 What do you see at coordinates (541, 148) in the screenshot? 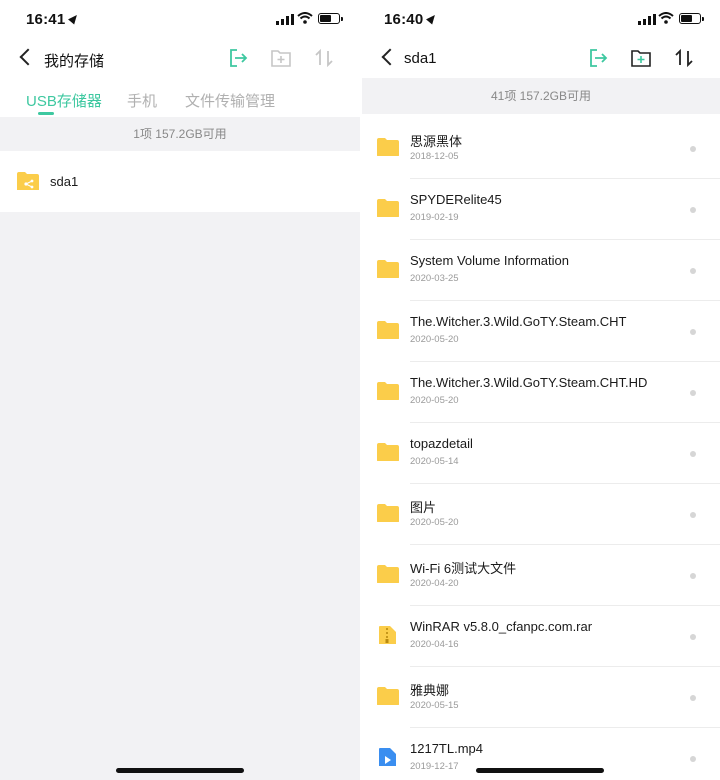
I see `list-item: 思源黑体 2018-12-05` at bounding box center [541, 148].